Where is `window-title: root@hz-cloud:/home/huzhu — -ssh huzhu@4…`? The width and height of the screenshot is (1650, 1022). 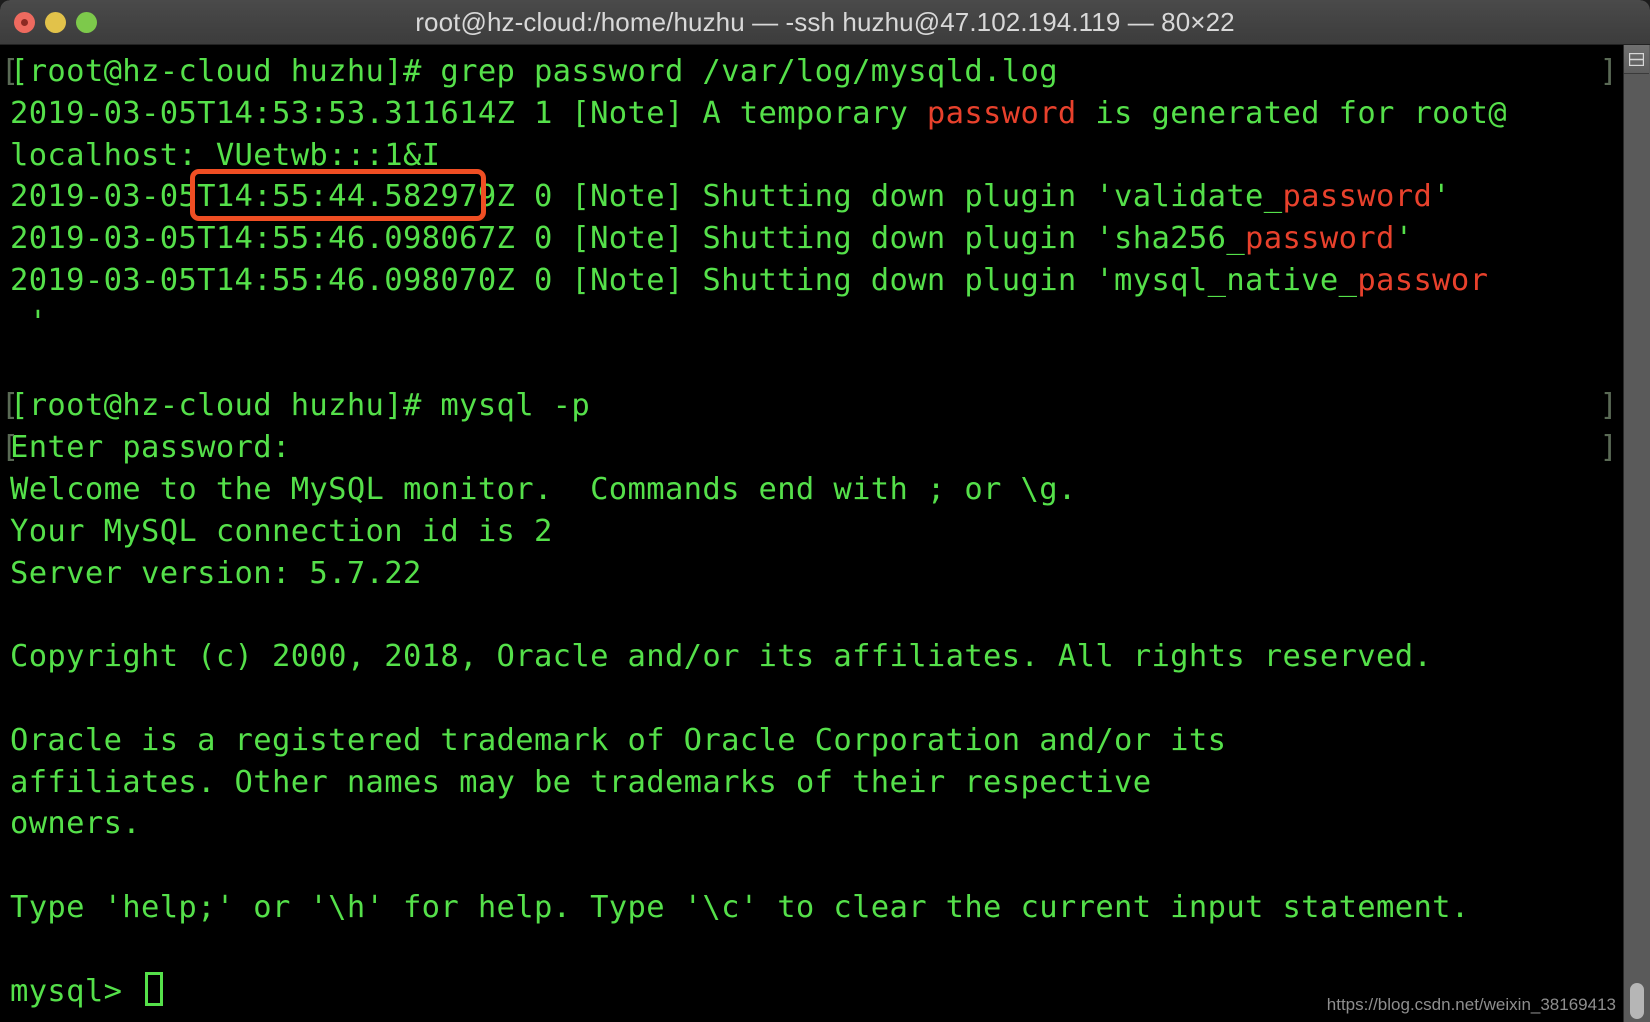
window-title: root@hz-cloud:/home/huzhu — -ssh huzhu@4… is located at coordinates (825, 21).